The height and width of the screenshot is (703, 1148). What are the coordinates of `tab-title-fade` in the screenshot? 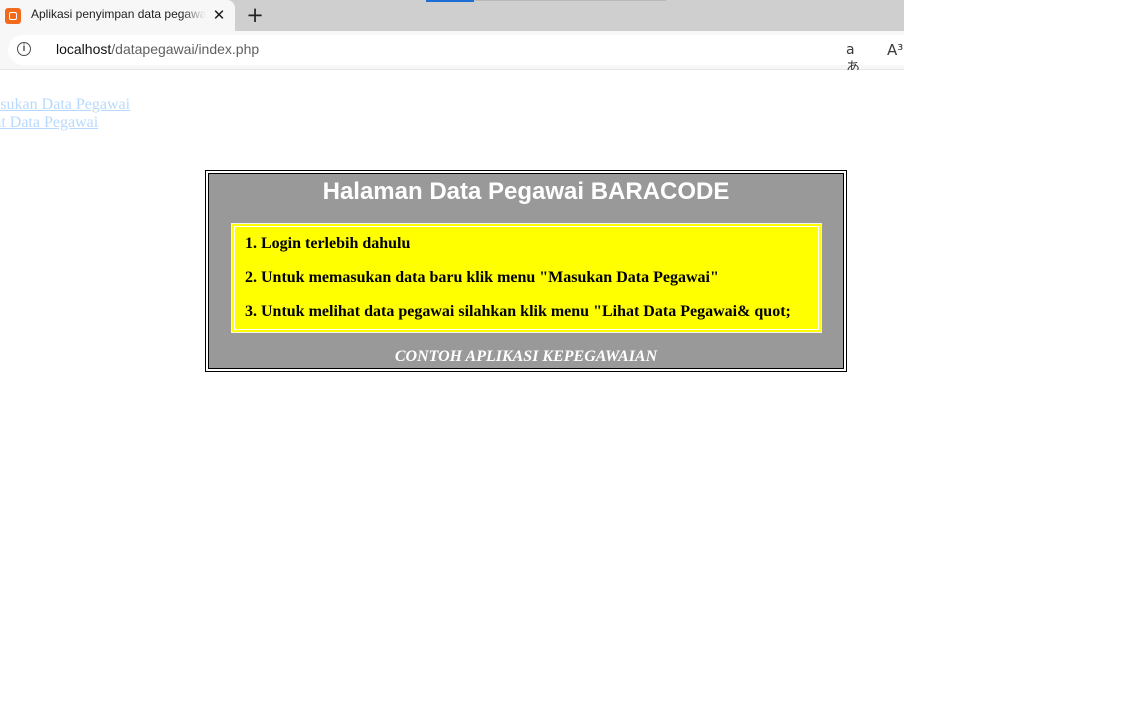 It's located at (194, 15).